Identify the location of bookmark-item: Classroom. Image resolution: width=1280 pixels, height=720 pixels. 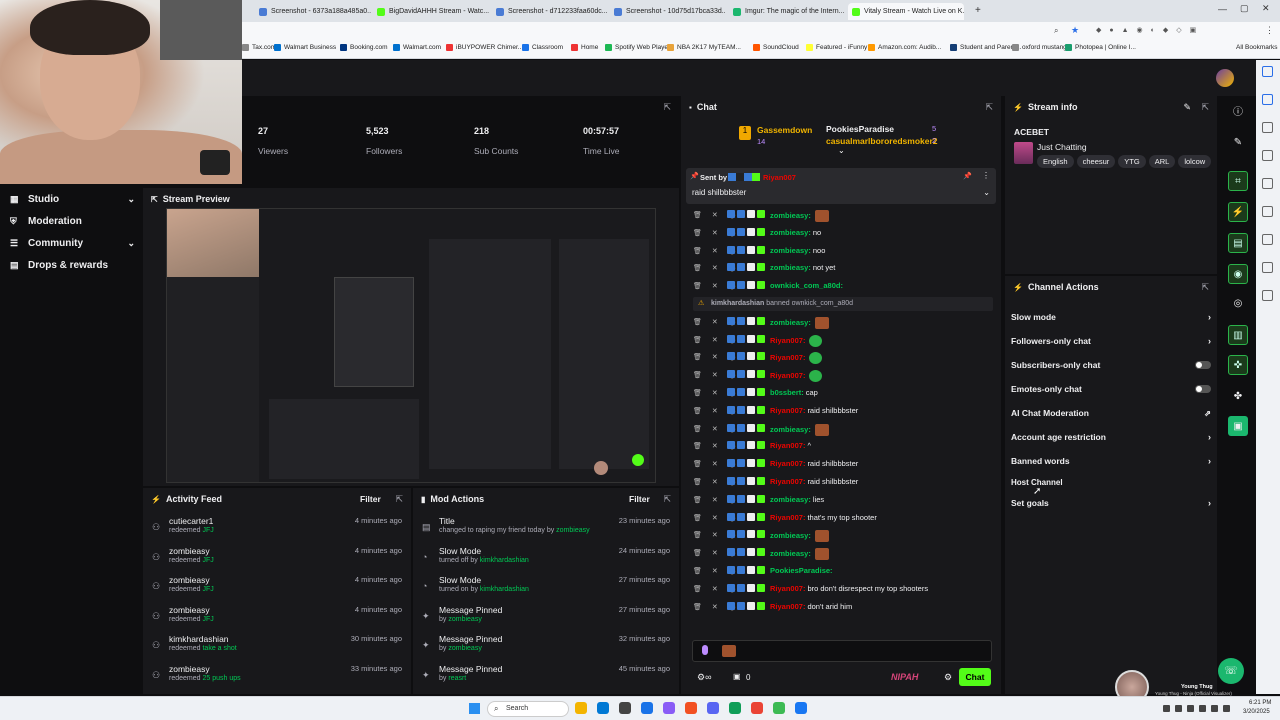
(542, 47).